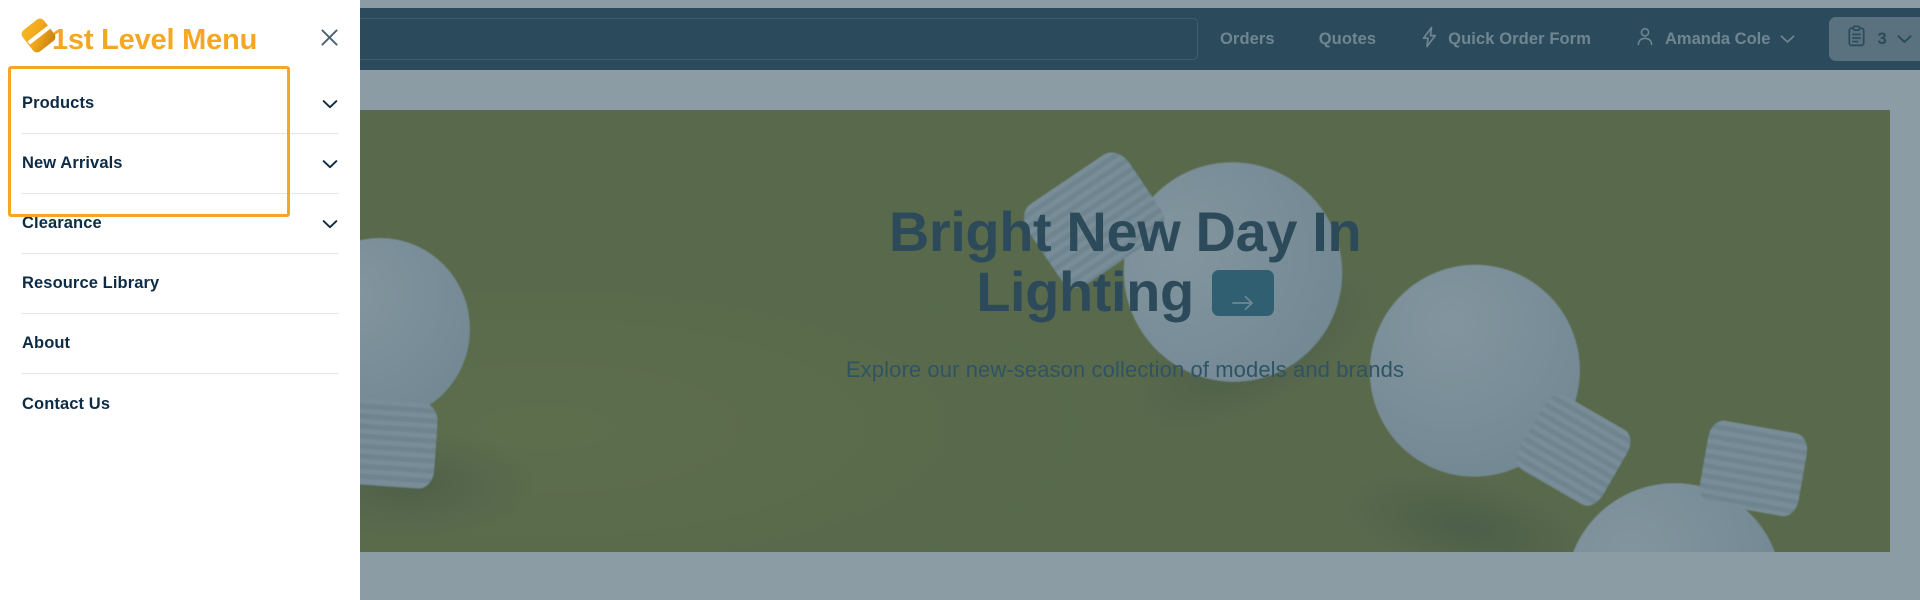 This screenshot has width=1920, height=600. Describe the element at coordinates (180, 404) in the screenshot. I see `menu-item-contact-us: Contact Us` at that location.